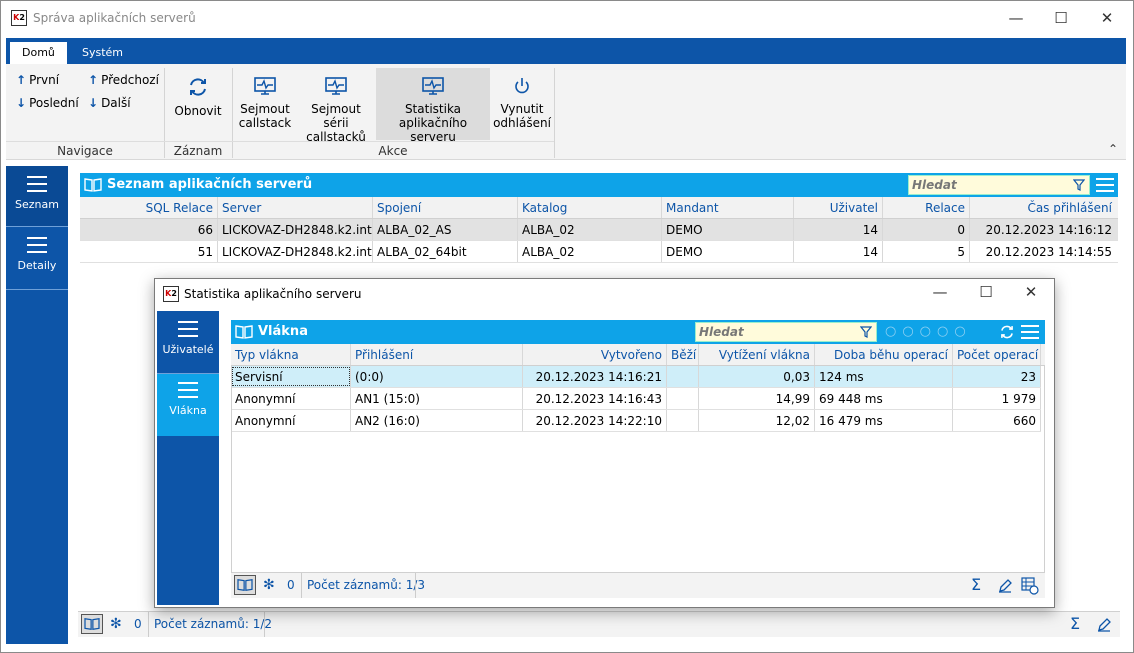  What do you see at coordinates (604, 294) in the screenshot?
I see `dialog-title-bar: K2 Statistika aplikačního serveru — ☐ ✕` at bounding box center [604, 294].